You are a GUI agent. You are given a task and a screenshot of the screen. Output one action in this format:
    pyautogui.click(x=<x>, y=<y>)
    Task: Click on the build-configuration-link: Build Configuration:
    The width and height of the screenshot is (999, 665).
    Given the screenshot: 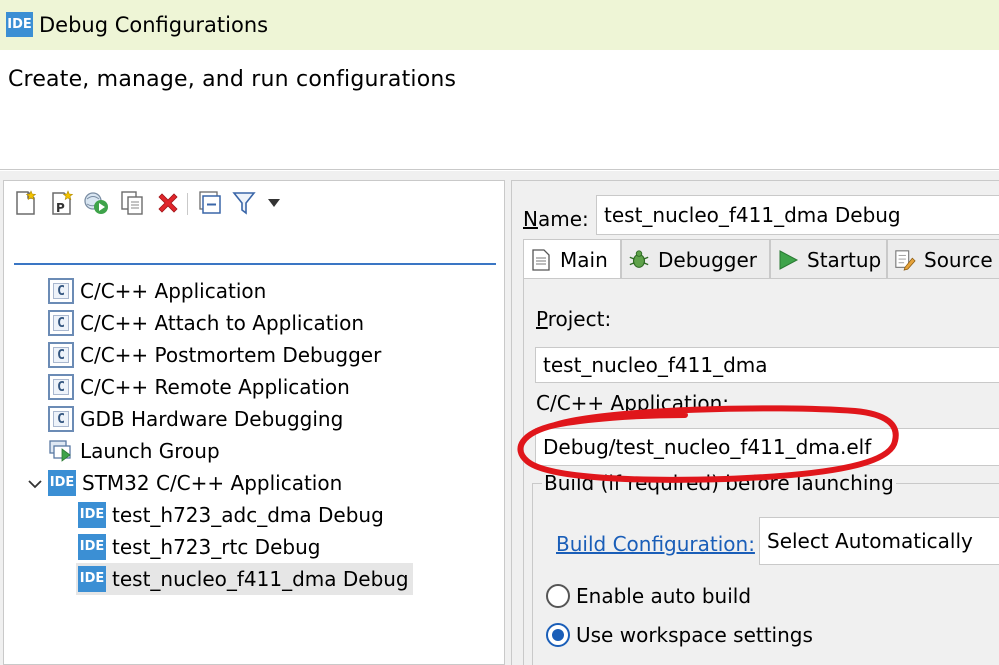 What is the action you would take?
    pyautogui.click(x=655, y=544)
    